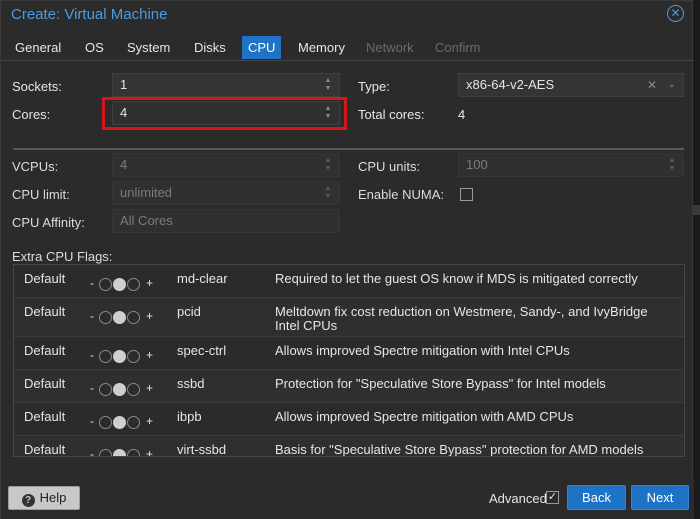  What do you see at coordinates (226, 221) in the screenshot?
I see `cpu-affinity-input: All Cores` at bounding box center [226, 221].